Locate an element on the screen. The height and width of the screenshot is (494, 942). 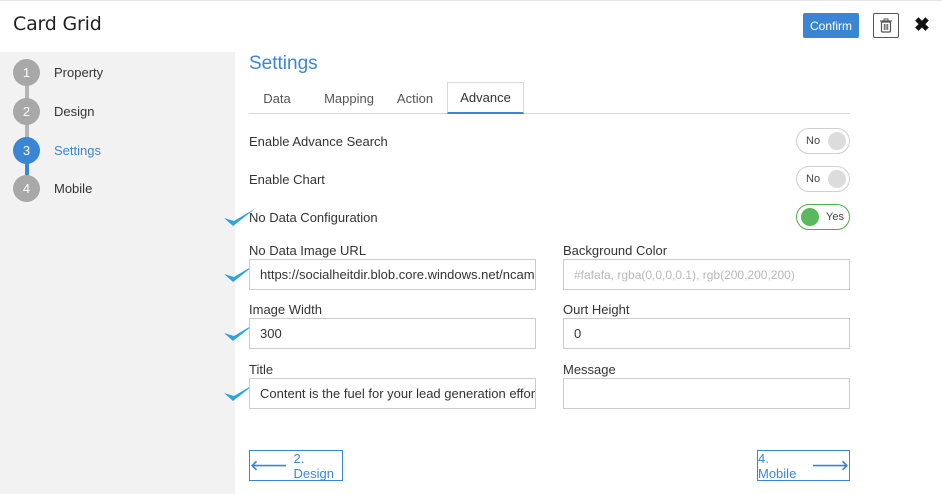
previous-step-button: 🡐 2. Design is located at coordinates (296, 465).